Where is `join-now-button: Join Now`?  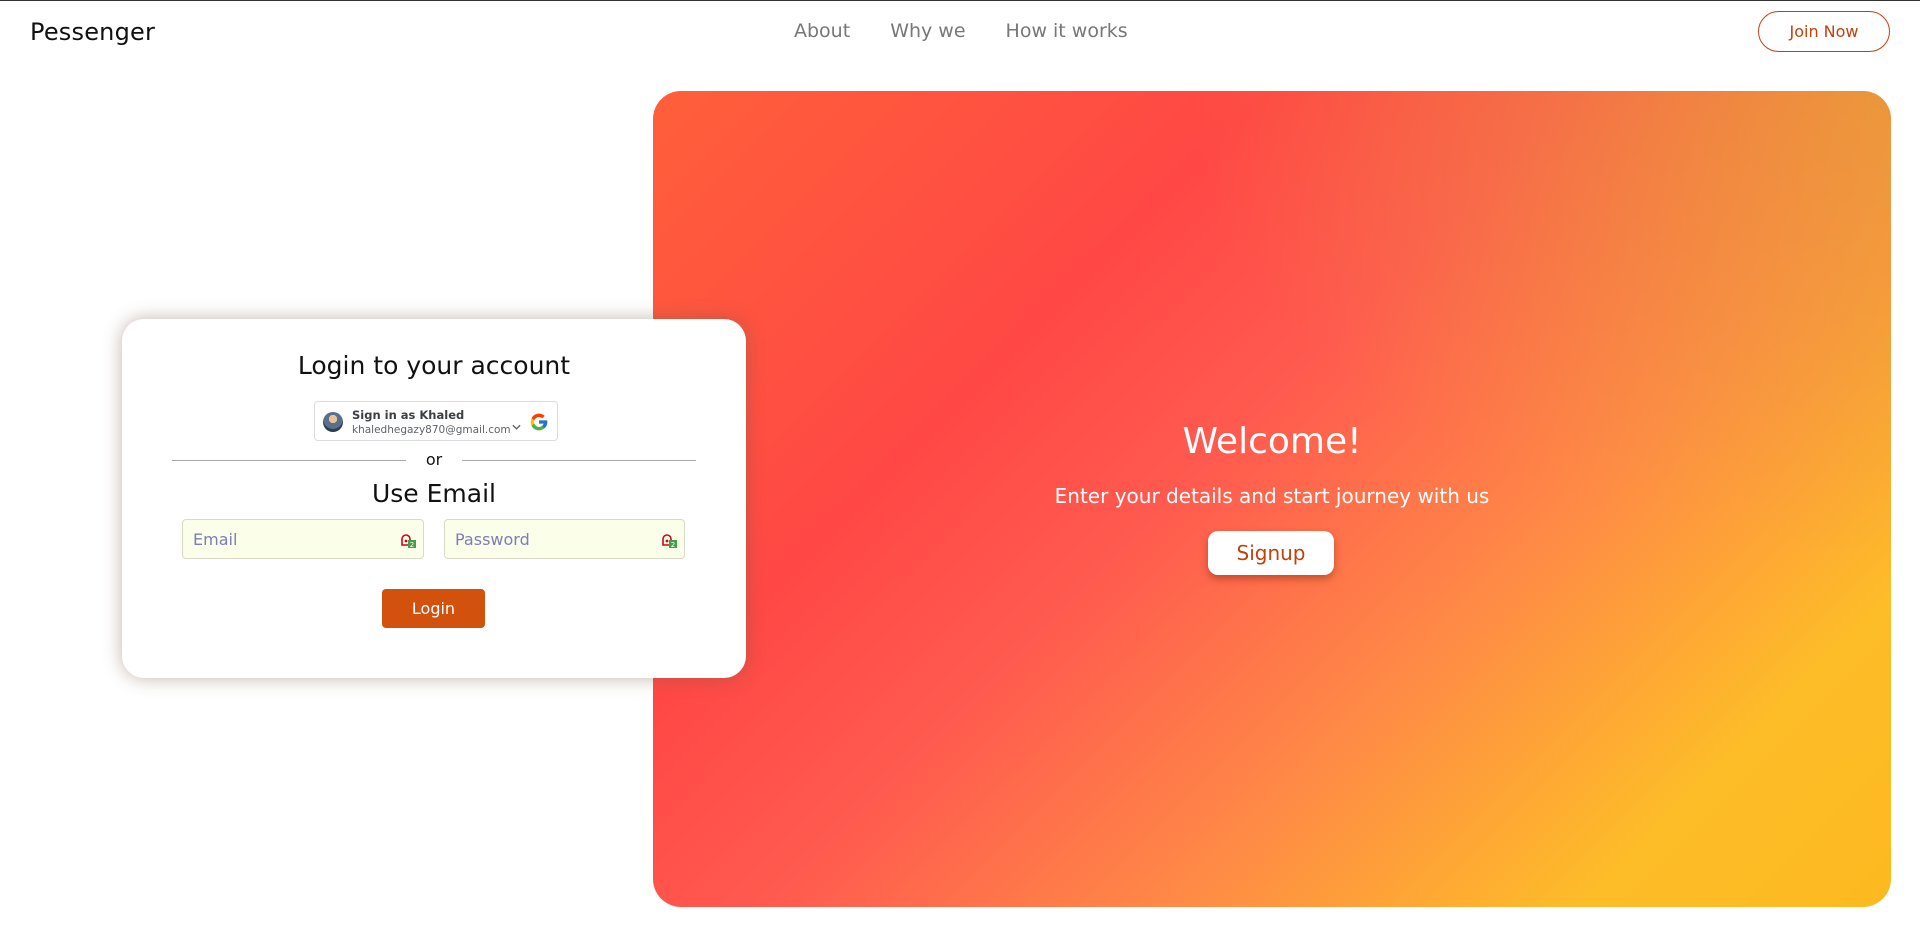 join-now-button: Join Now is located at coordinates (1824, 31).